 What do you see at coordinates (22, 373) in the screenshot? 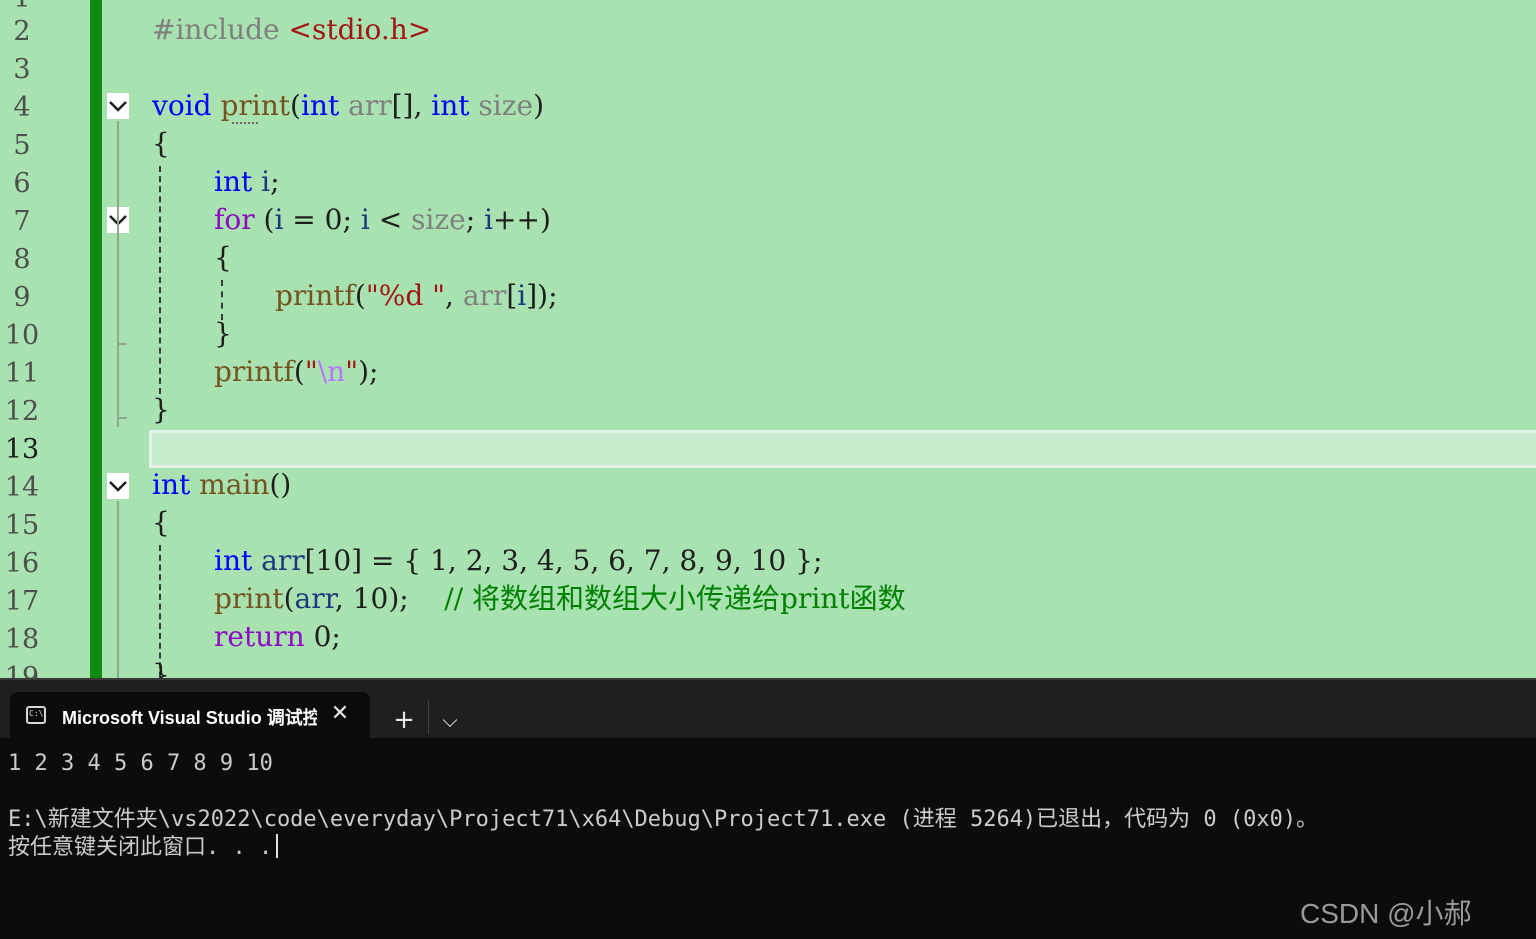
I see `line-number: 11` at bounding box center [22, 373].